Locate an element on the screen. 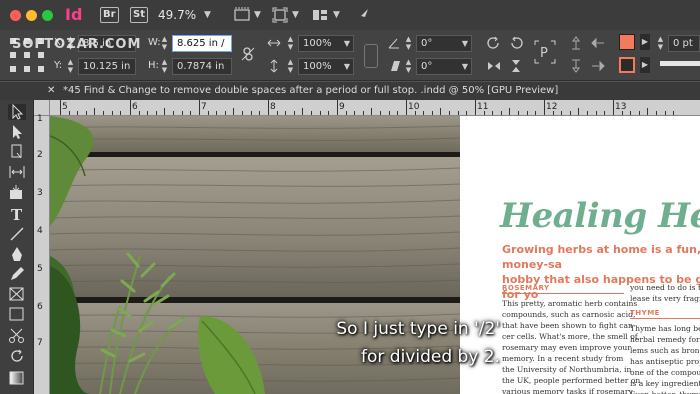 Image resolution: width=700 pixels, height=394 pixels. maximize-window-button is located at coordinates (47, 15).